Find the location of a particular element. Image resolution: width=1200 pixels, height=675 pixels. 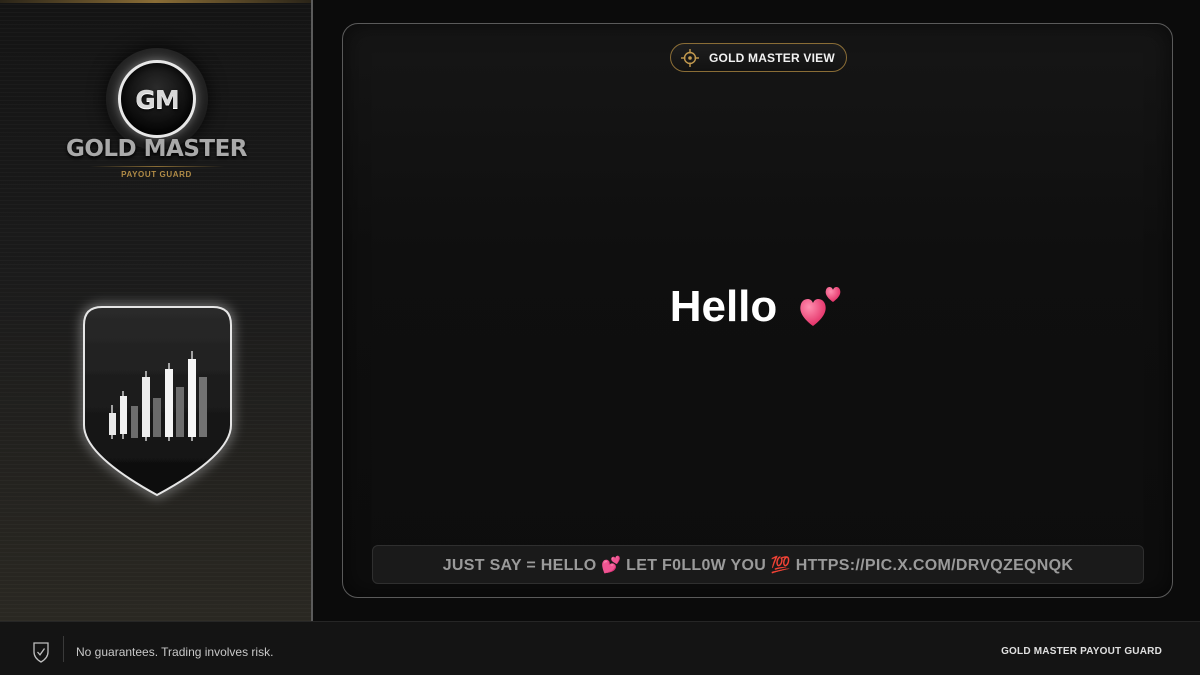

logo-monogram: GM is located at coordinates (157, 99).